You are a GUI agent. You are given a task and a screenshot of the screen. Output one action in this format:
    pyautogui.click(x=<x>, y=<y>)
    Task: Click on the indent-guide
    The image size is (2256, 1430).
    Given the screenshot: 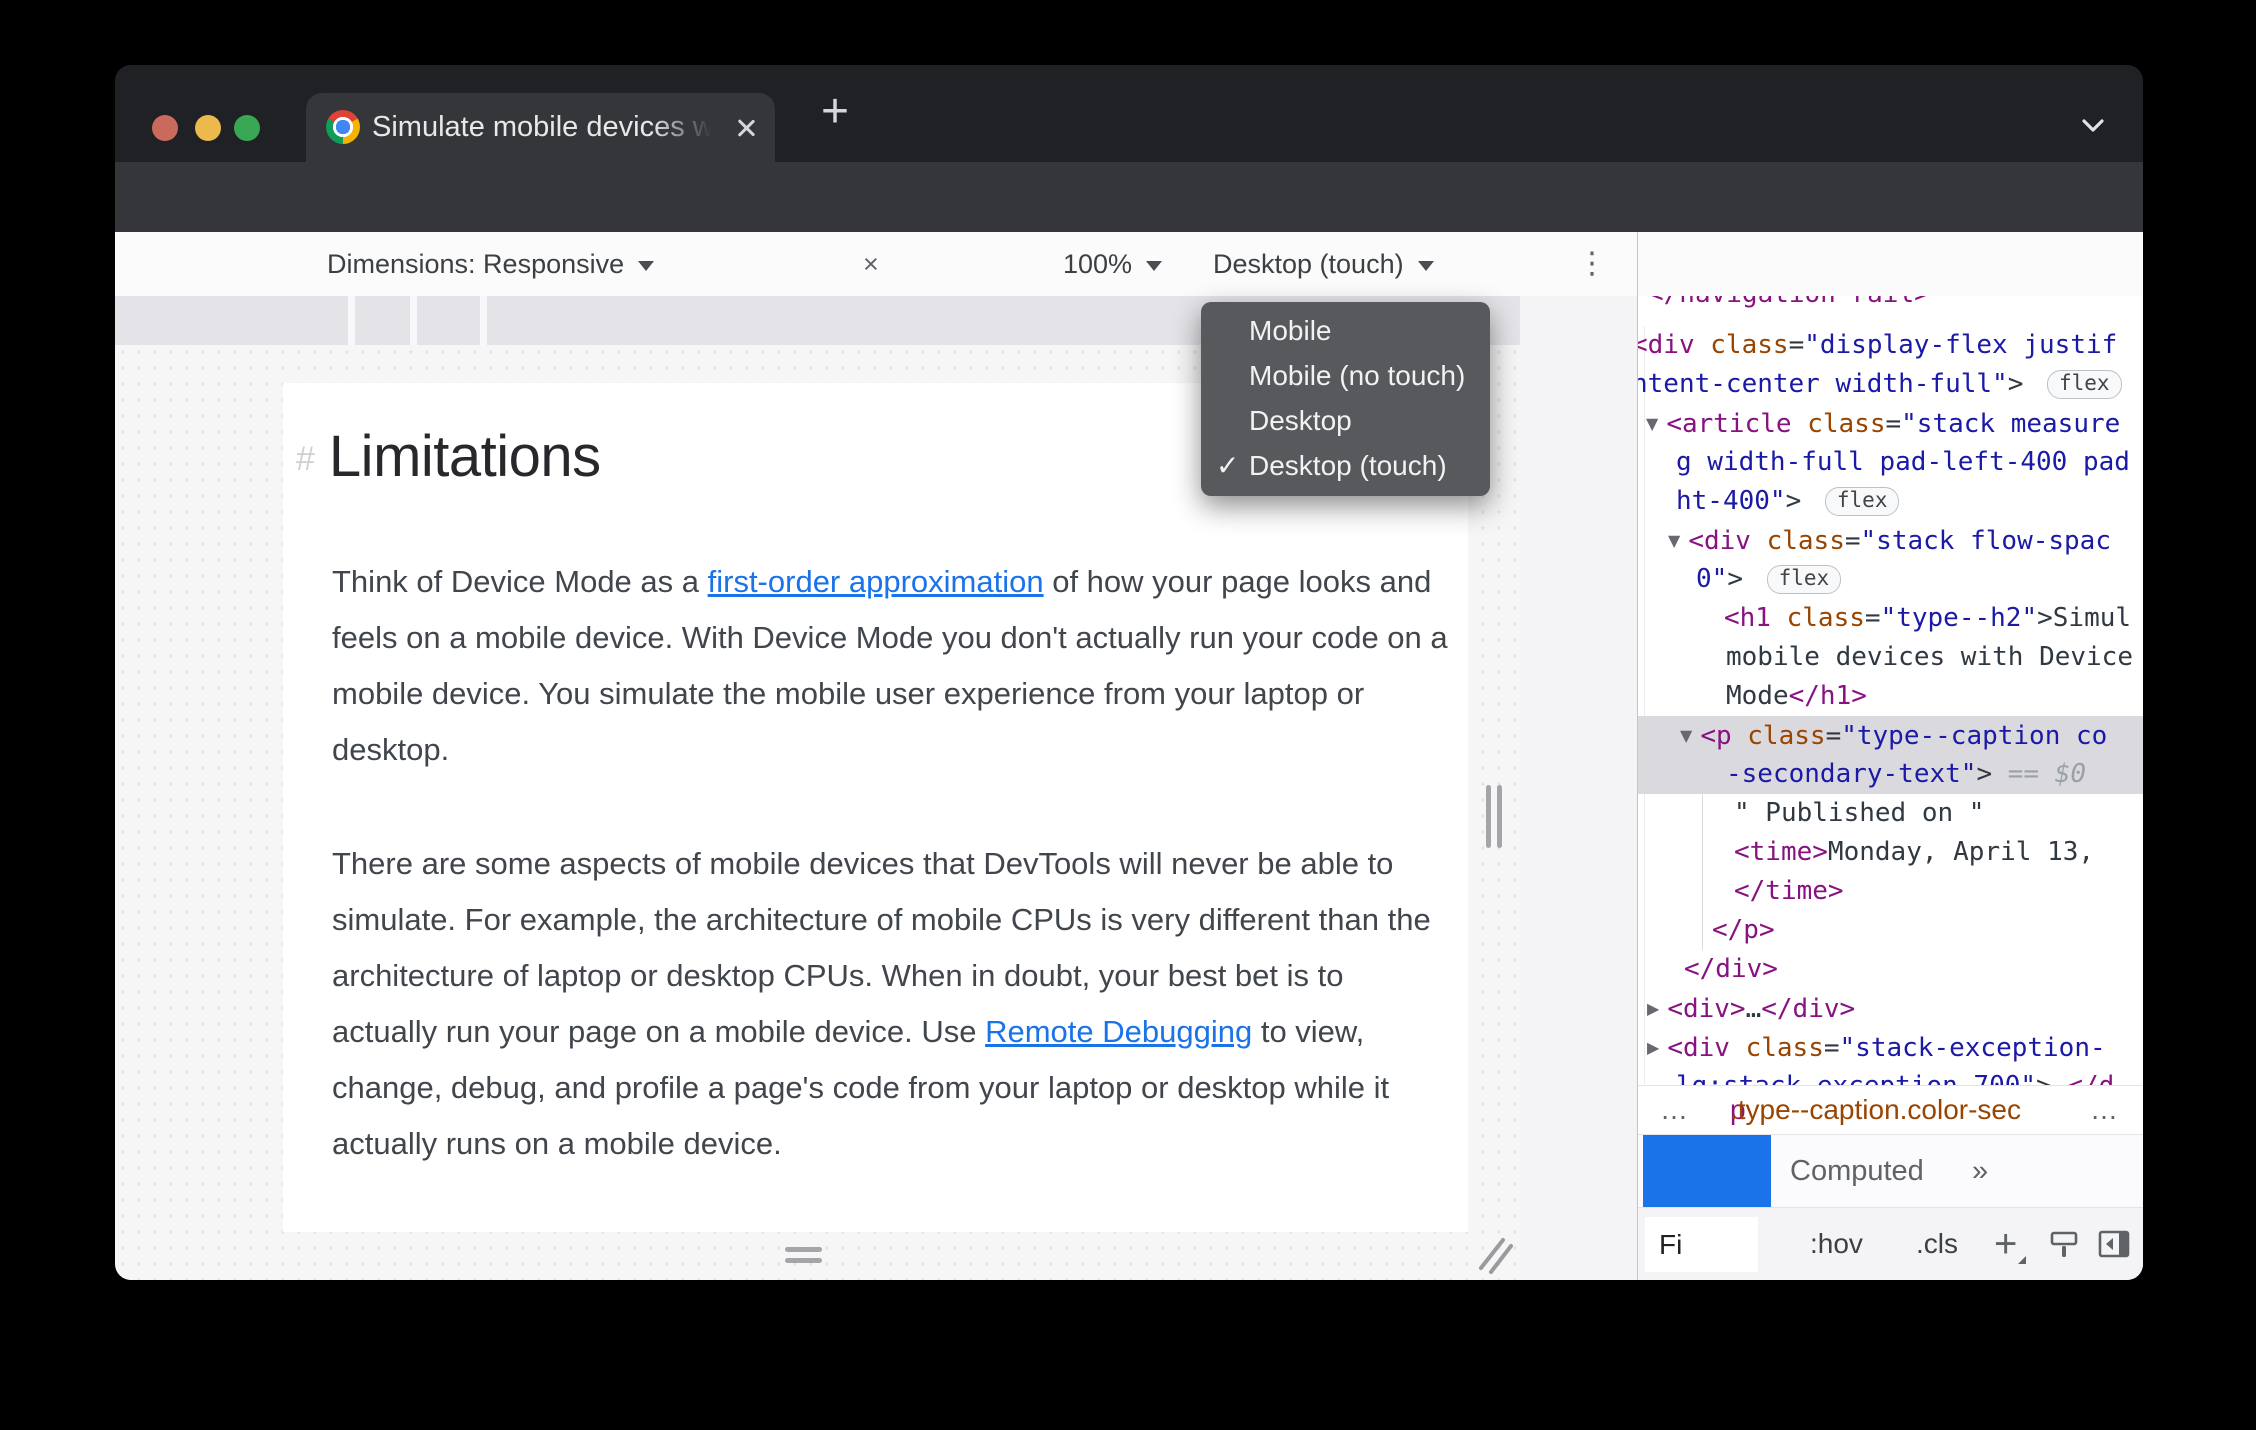 What is the action you would take?
    pyautogui.click(x=1702, y=872)
    